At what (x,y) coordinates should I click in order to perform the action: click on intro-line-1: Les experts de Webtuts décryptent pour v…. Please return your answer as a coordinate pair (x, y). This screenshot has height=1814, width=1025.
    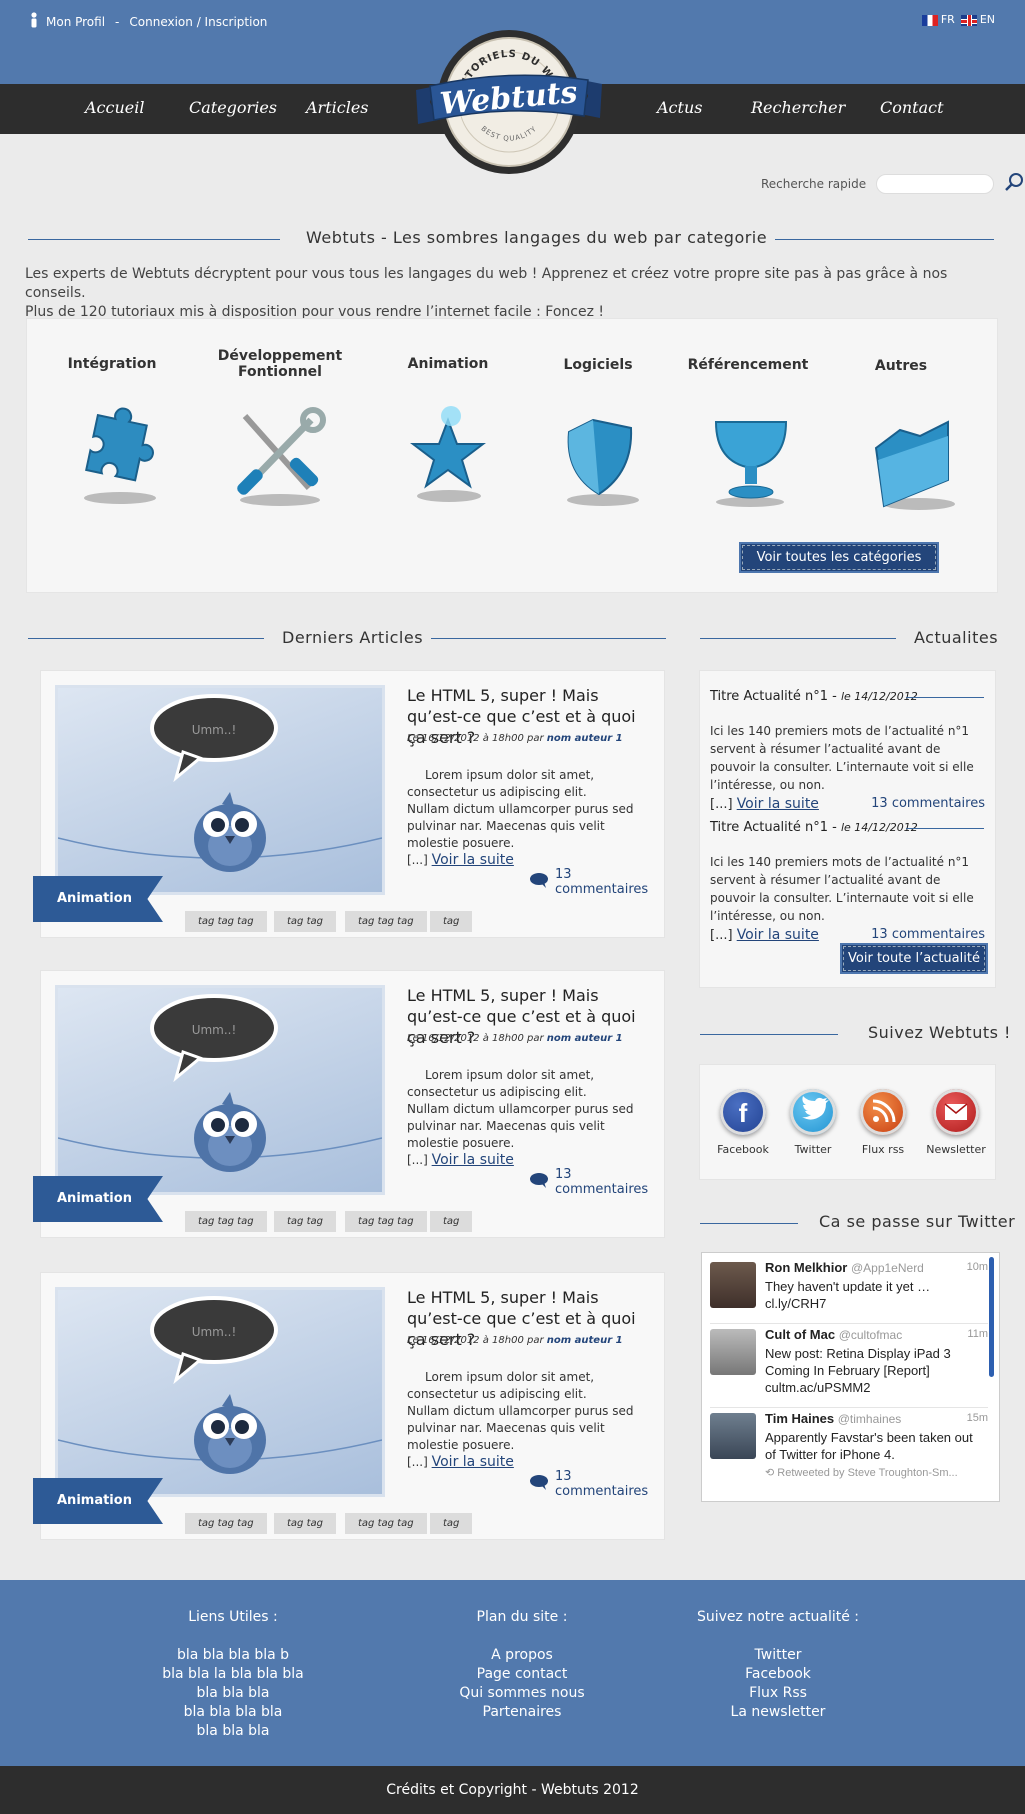
    Looking at the image, I should click on (486, 283).